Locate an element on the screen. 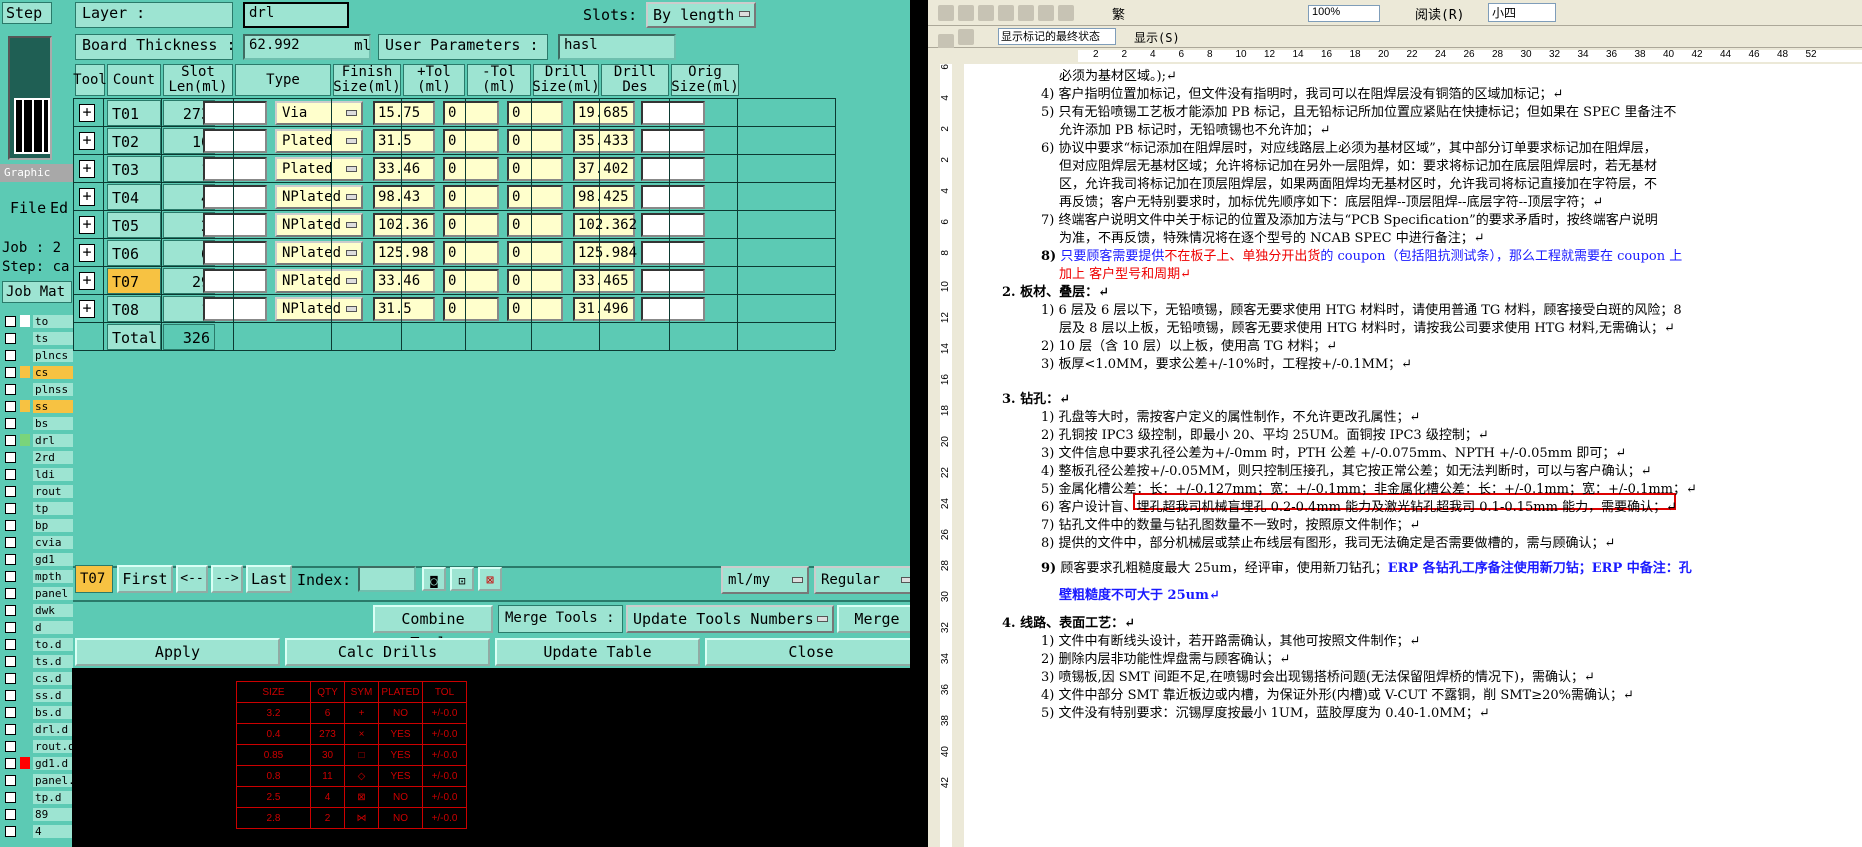 This screenshot has height=847, width=1862. unit-select: ml/my is located at coordinates (765, 580).